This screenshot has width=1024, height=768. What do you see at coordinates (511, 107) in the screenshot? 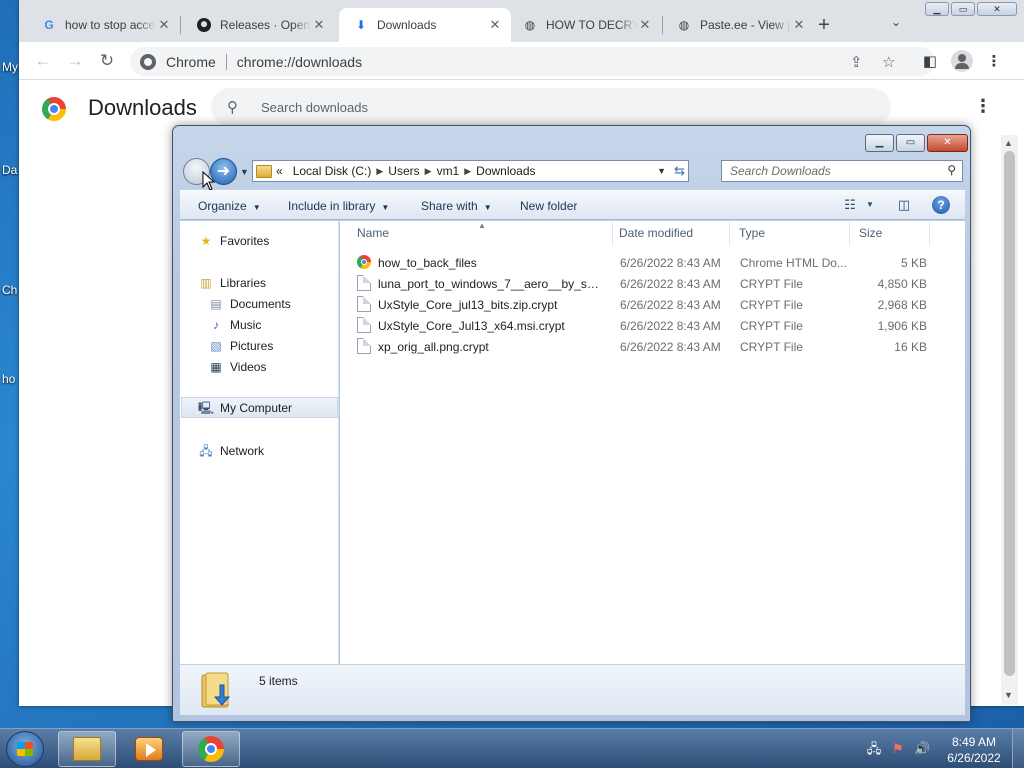
I see `search-downloads-input` at bounding box center [511, 107].